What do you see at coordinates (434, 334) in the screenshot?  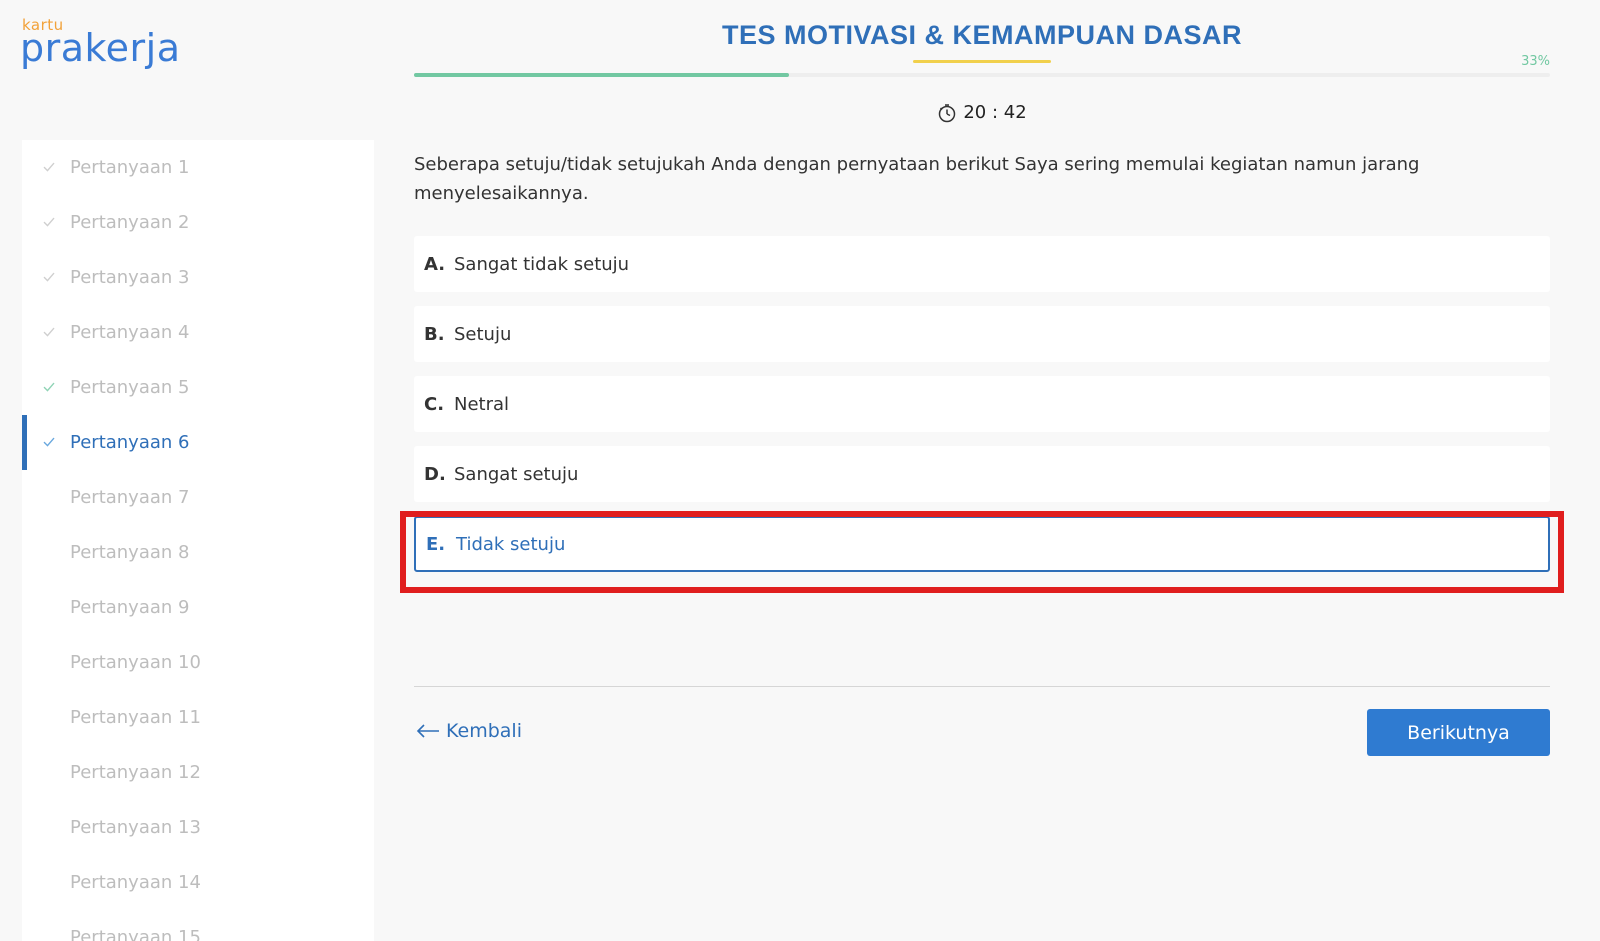 I see `option-letter: B.` at bounding box center [434, 334].